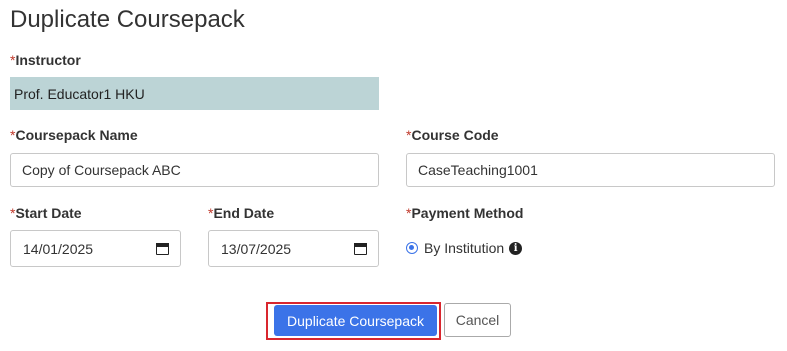 This screenshot has width=787, height=351. I want to click on payment-option-by-institution: By Institution i, so click(464, 248).